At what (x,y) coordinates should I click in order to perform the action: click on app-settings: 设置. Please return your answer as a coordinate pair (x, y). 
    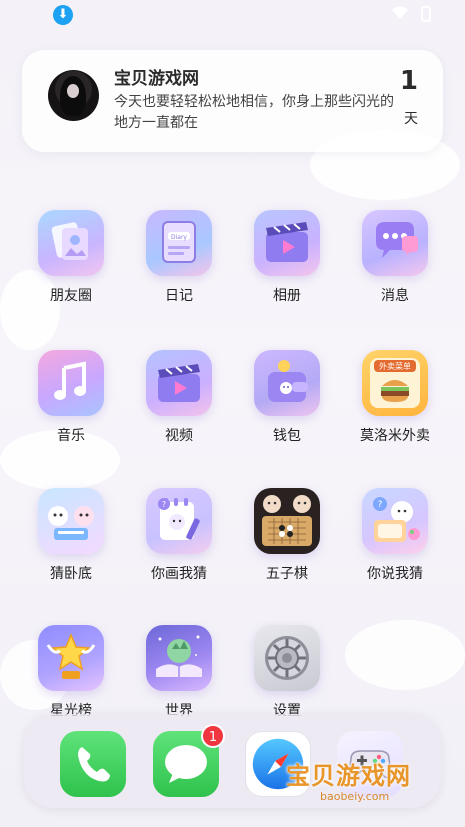
    Looking at the image, I should click on (287, 672).